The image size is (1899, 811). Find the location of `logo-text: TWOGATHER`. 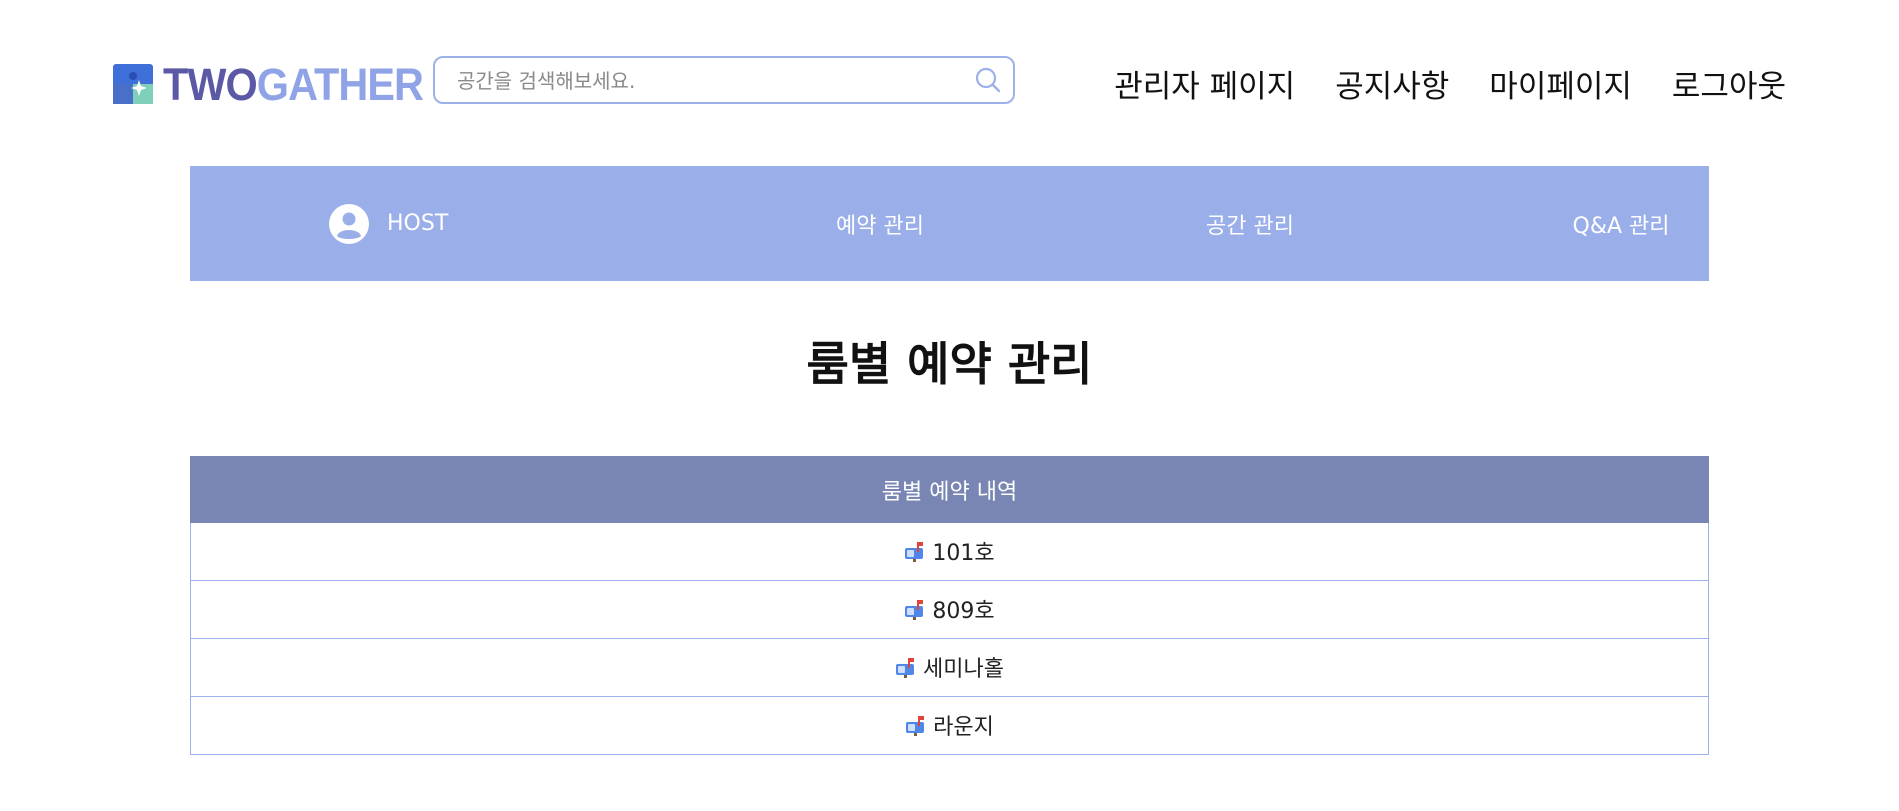

logo-text: TWOGATHER is located at coordinates (293, 84).